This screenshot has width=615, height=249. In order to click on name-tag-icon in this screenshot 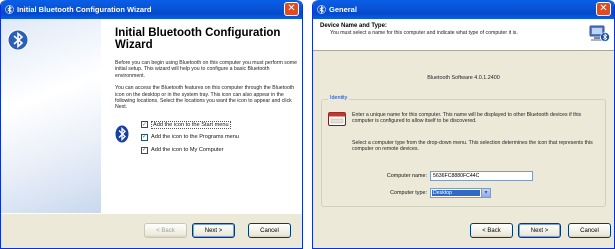, I will do `click(337, 121)`.